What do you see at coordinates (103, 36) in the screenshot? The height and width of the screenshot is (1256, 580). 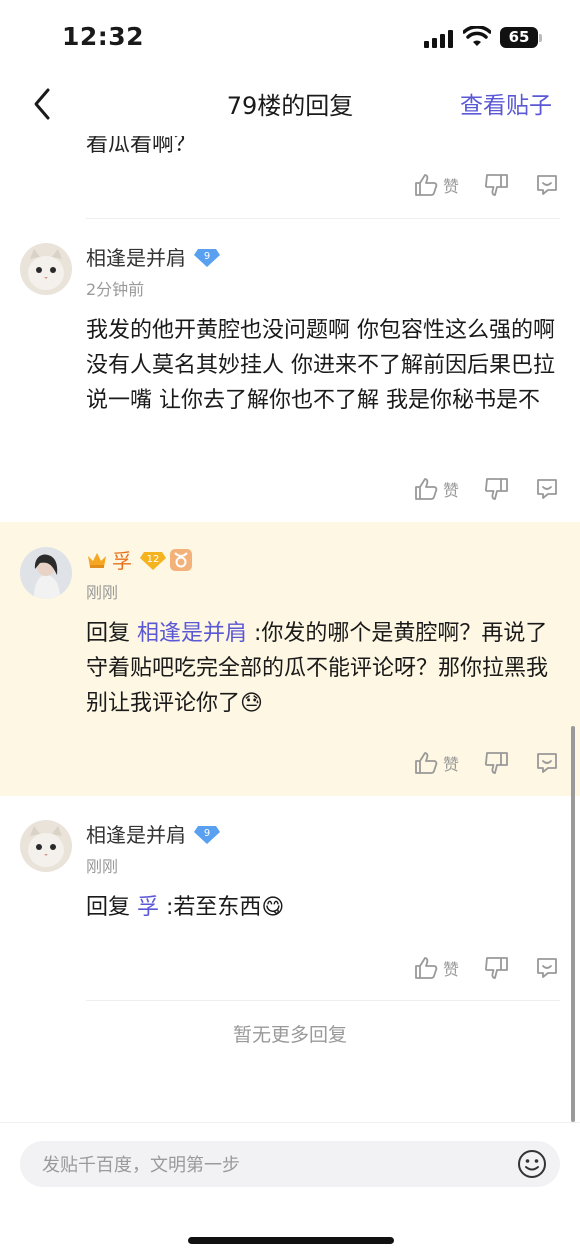 I see `status-time: 12:32` at bounding box center [103, 36].